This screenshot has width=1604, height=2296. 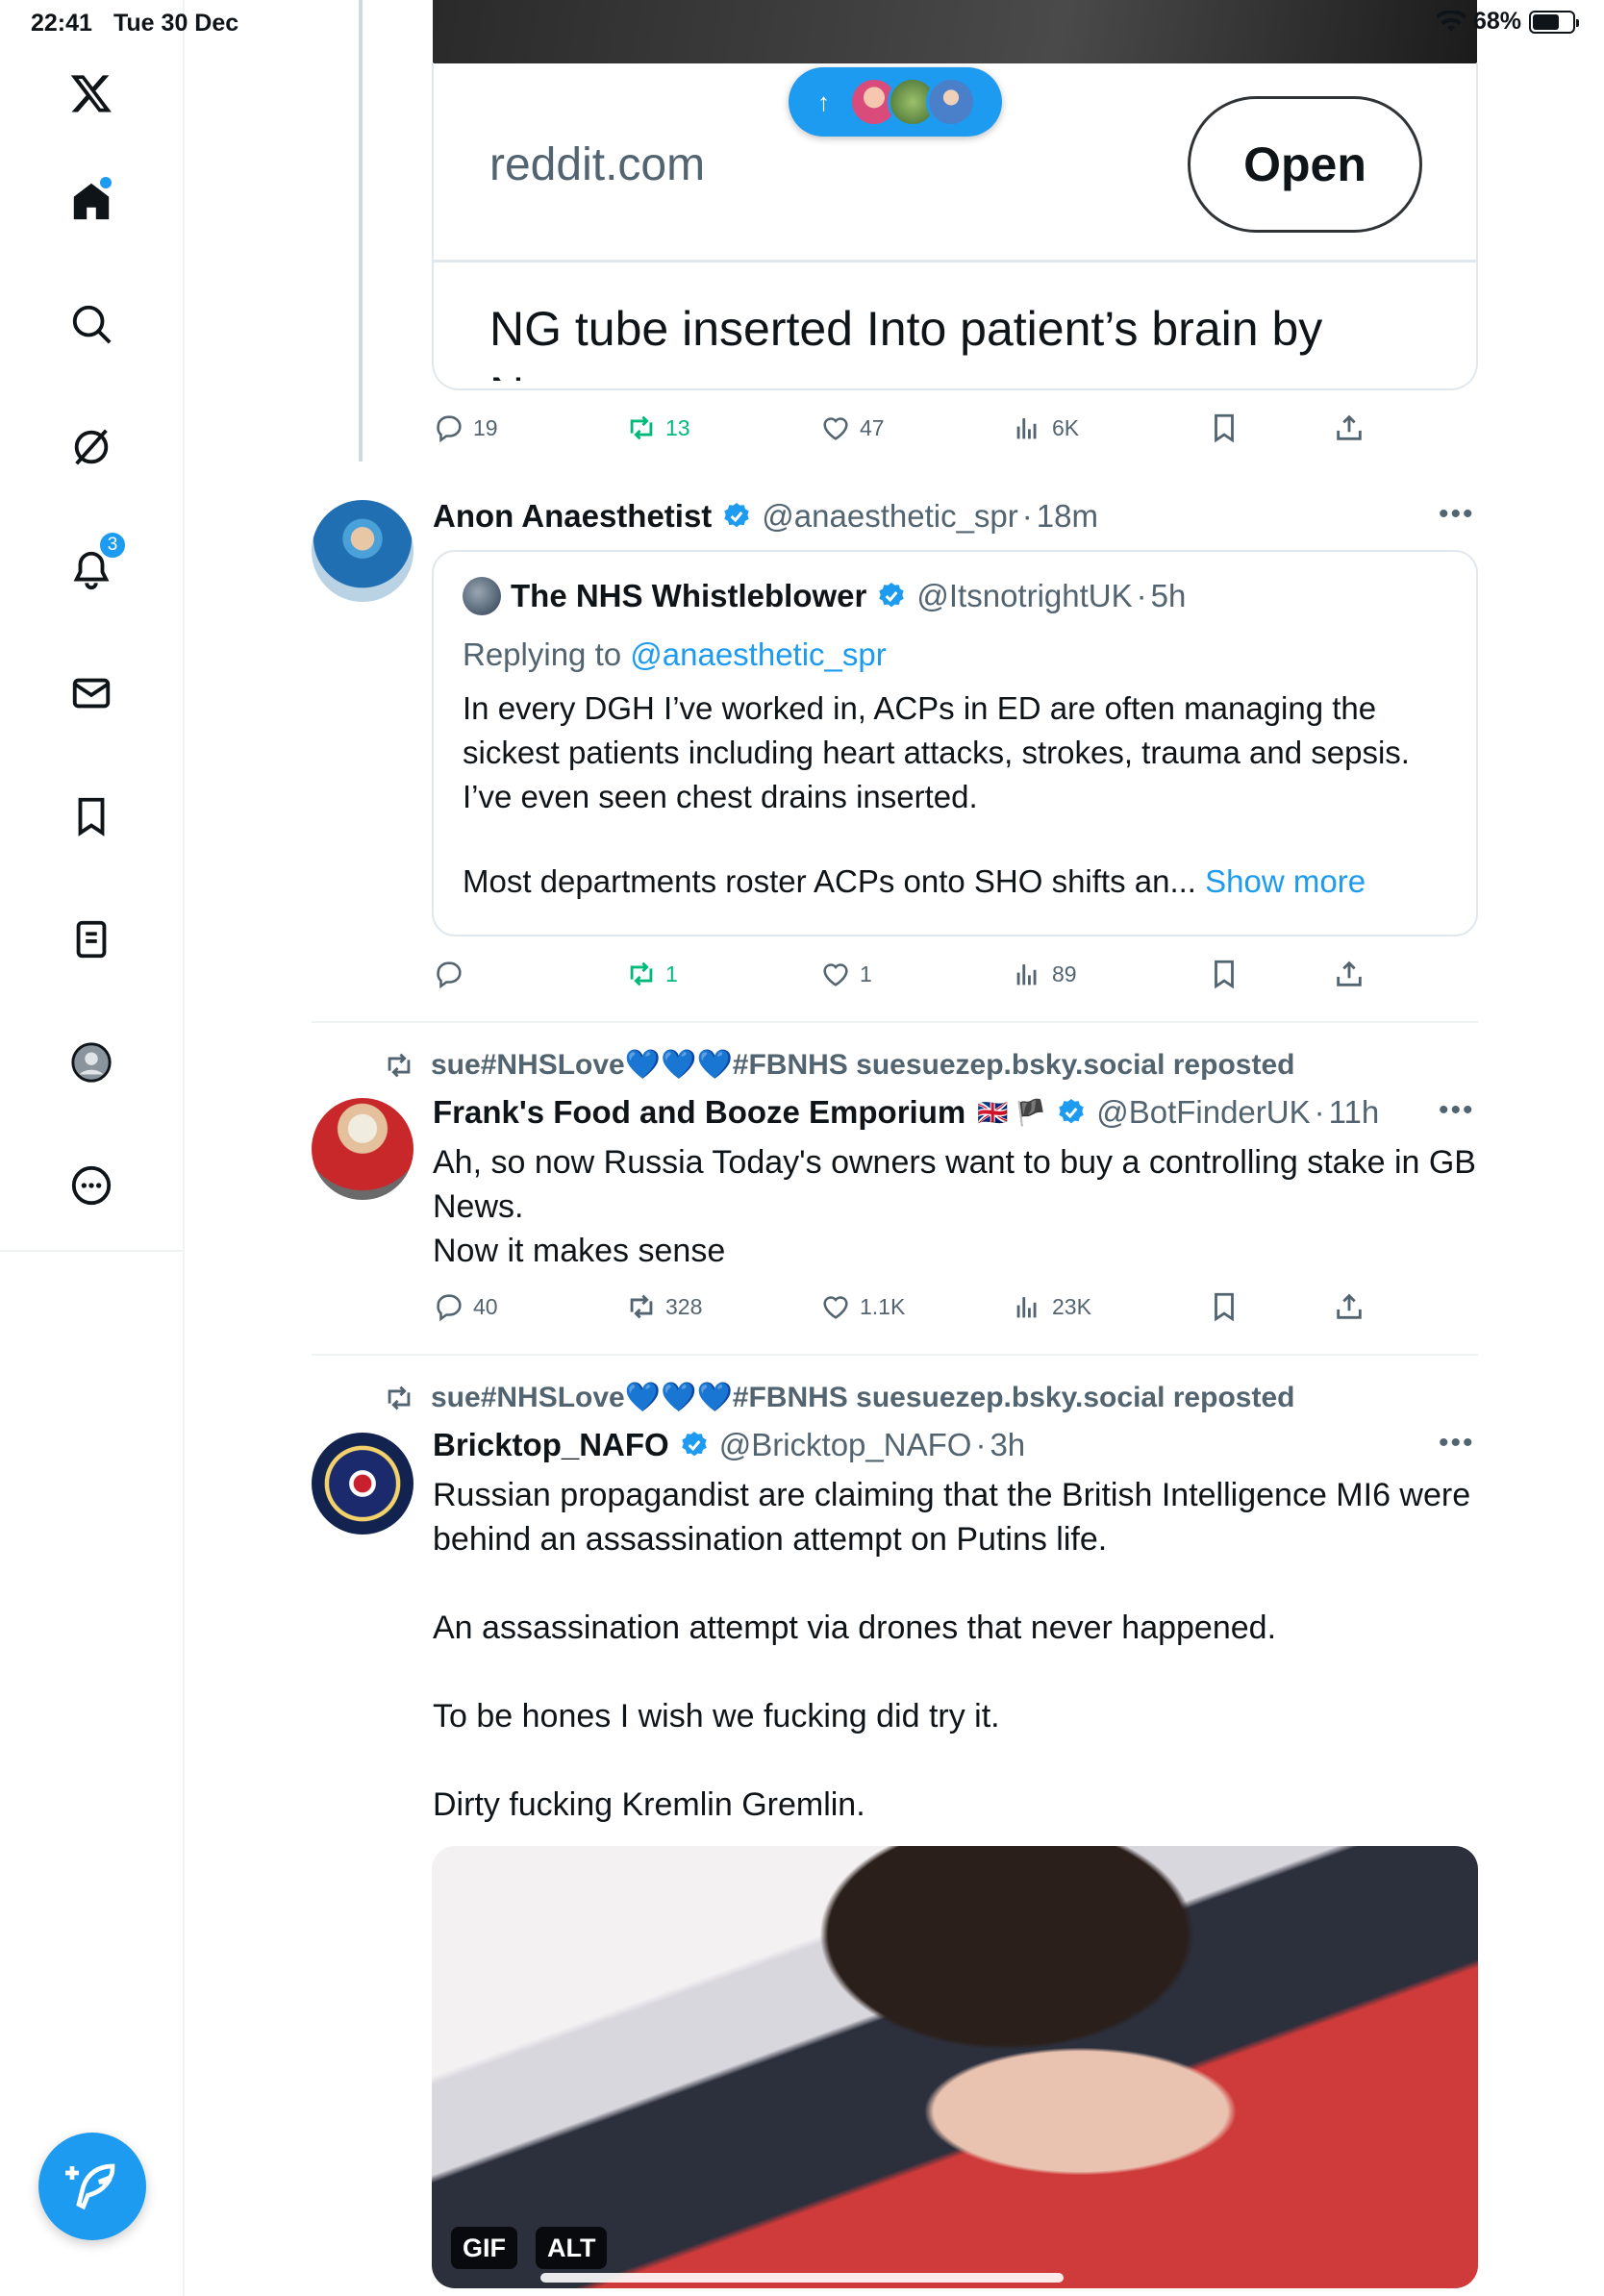 What do you see at coordinates (1203, 1112) in the screenshot?
I see `author-handle: @BotFinderUK` at bounding box center [1203, 1112].